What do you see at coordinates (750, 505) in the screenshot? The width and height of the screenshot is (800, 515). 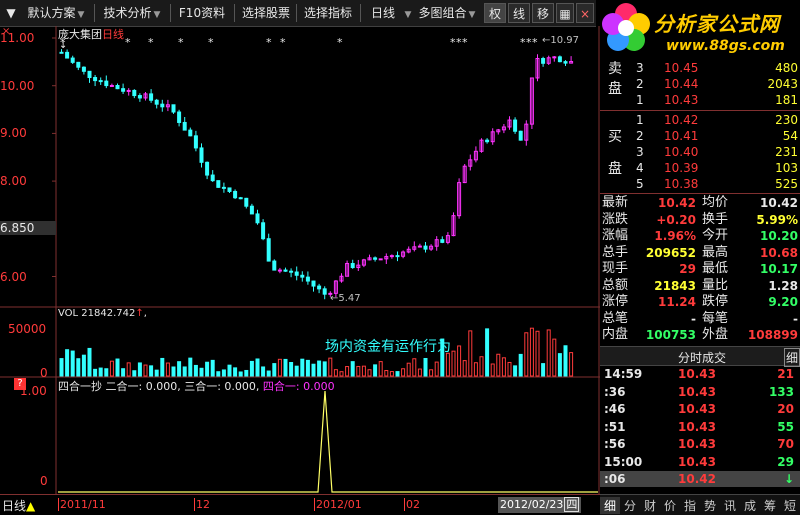 I see `panel-tab: 成` at bounding box center [750, 505].